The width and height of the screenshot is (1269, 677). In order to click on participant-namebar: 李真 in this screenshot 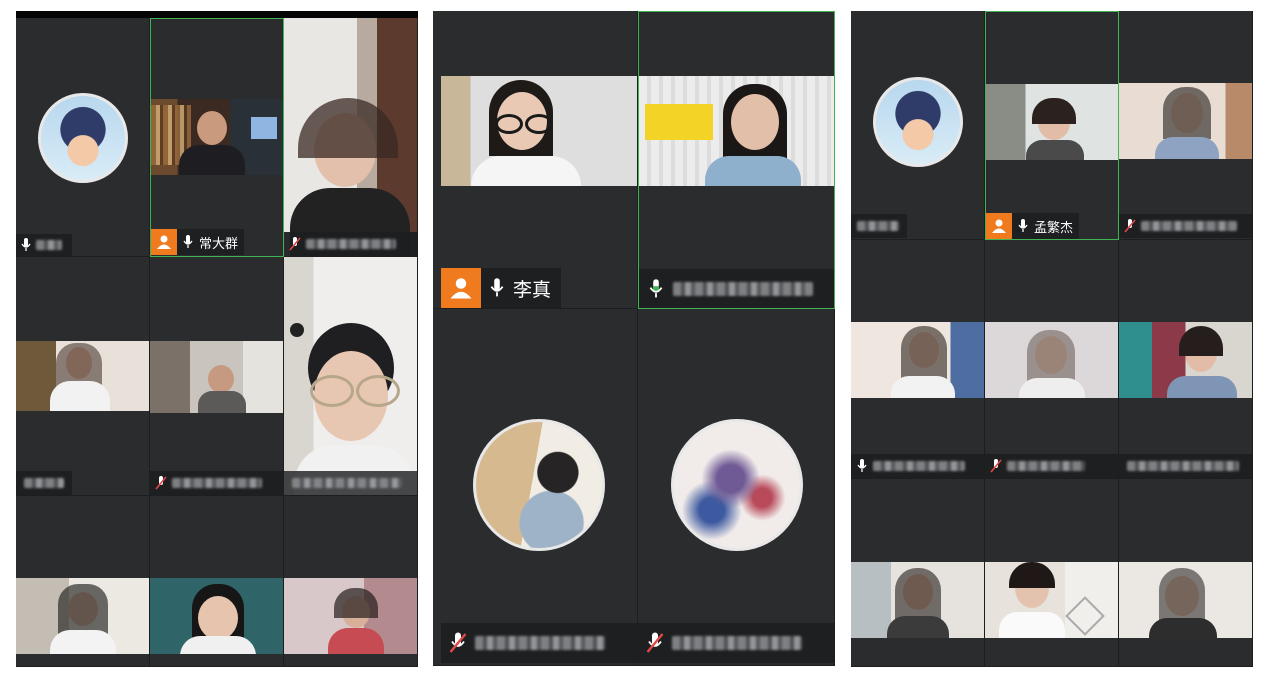, I will do `click(501, 288)`.